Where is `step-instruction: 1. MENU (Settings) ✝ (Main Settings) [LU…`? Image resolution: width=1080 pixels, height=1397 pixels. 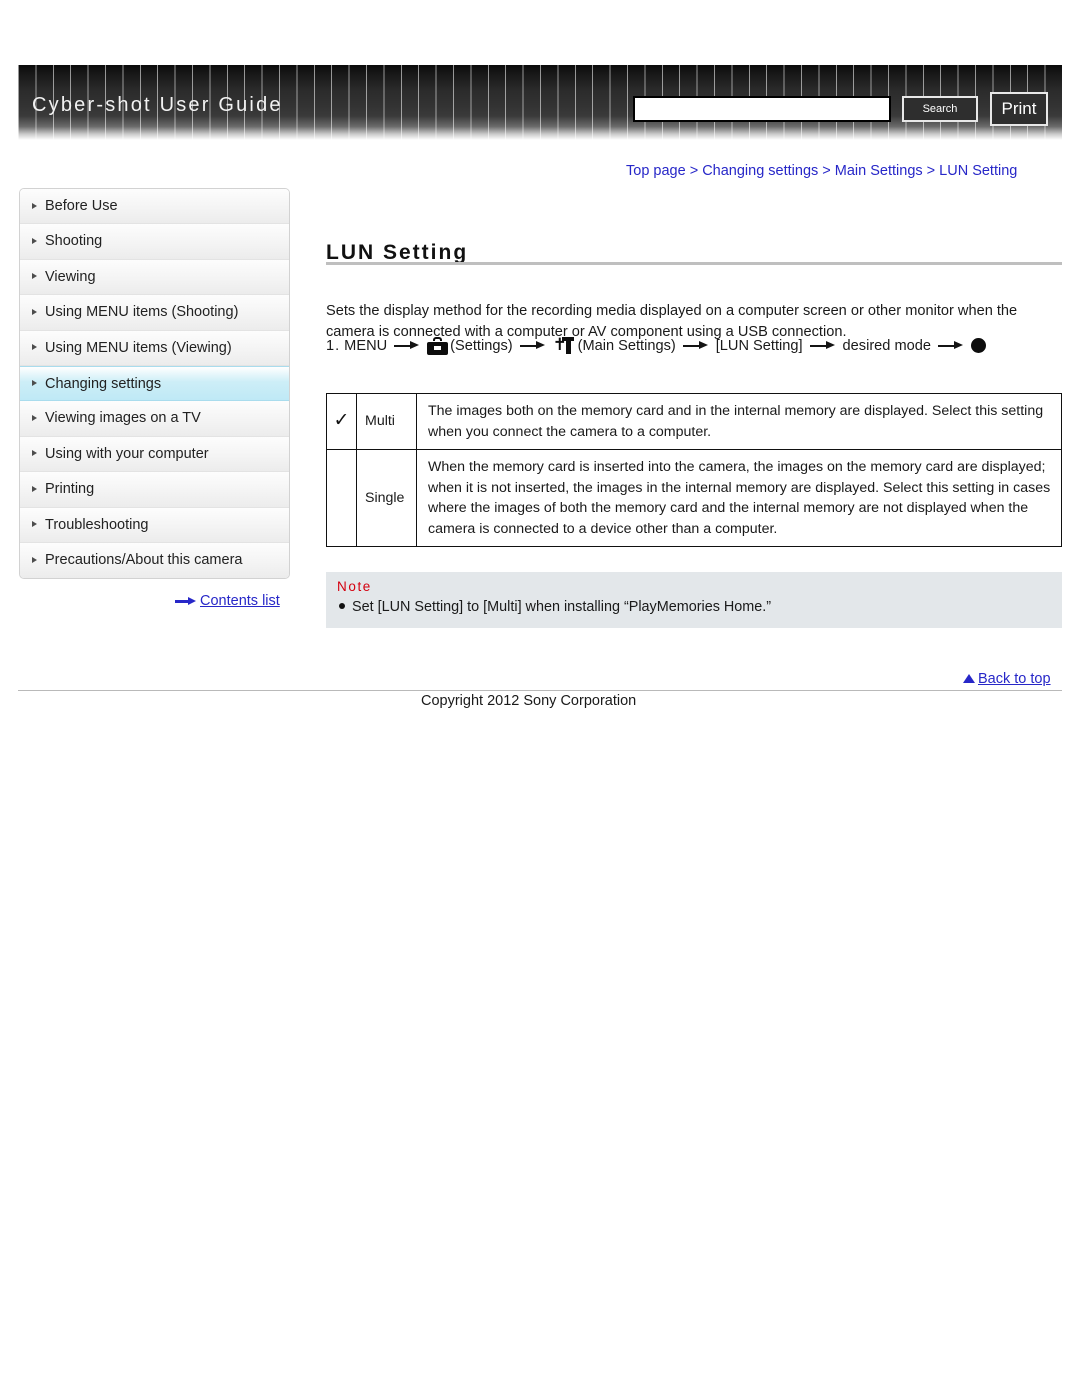 step-instruction: 1. MENU (Settings) ✝ (Main Settings) [LU… is located at coordinates (656, 345).